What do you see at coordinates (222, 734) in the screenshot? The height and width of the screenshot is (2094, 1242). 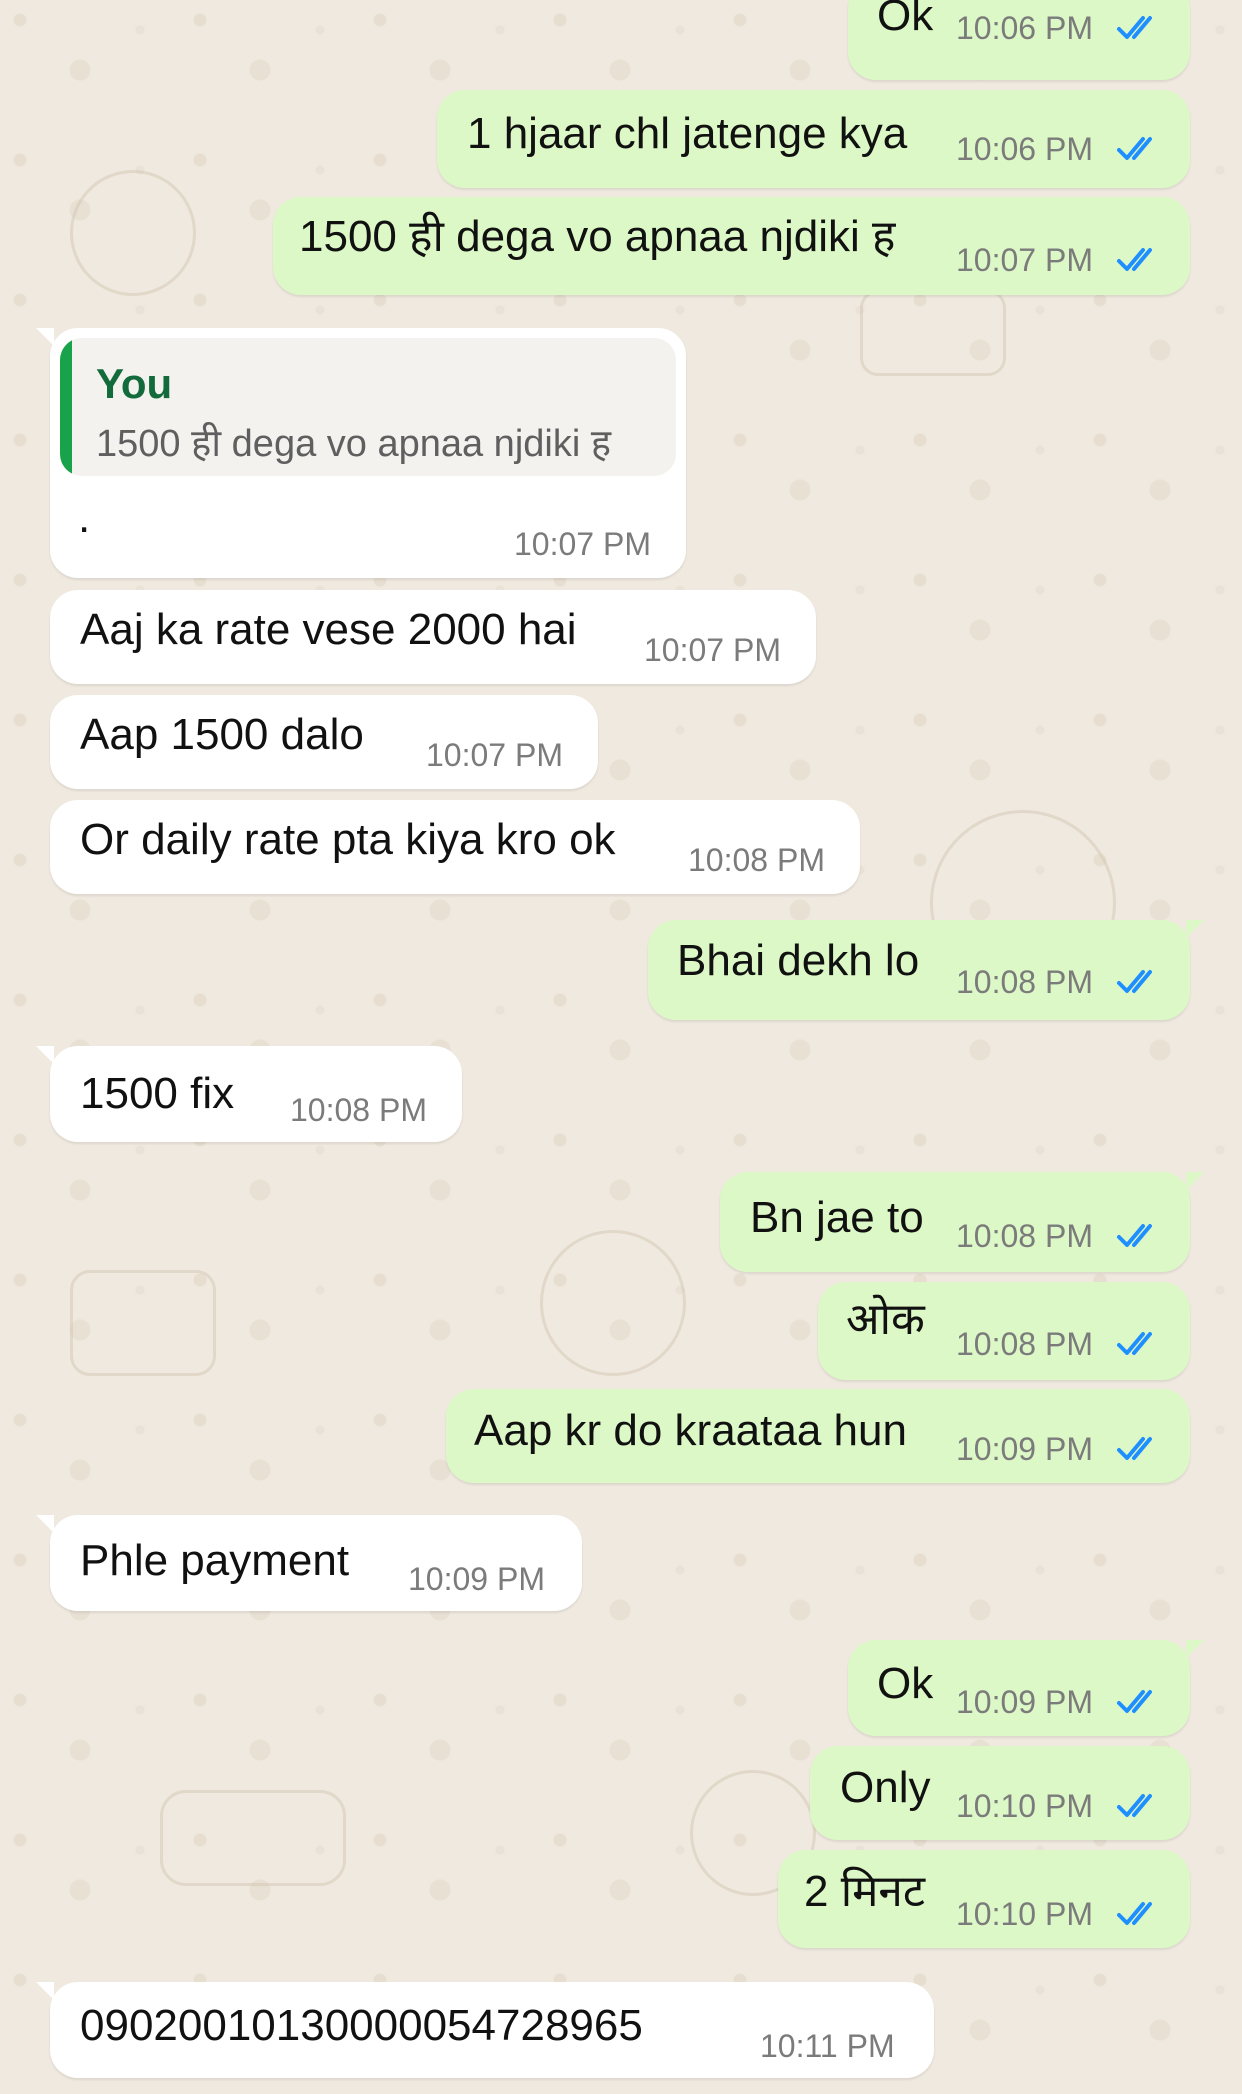 I see `message-text: Aap 1500 dalo` at bounding box center [222, 734].